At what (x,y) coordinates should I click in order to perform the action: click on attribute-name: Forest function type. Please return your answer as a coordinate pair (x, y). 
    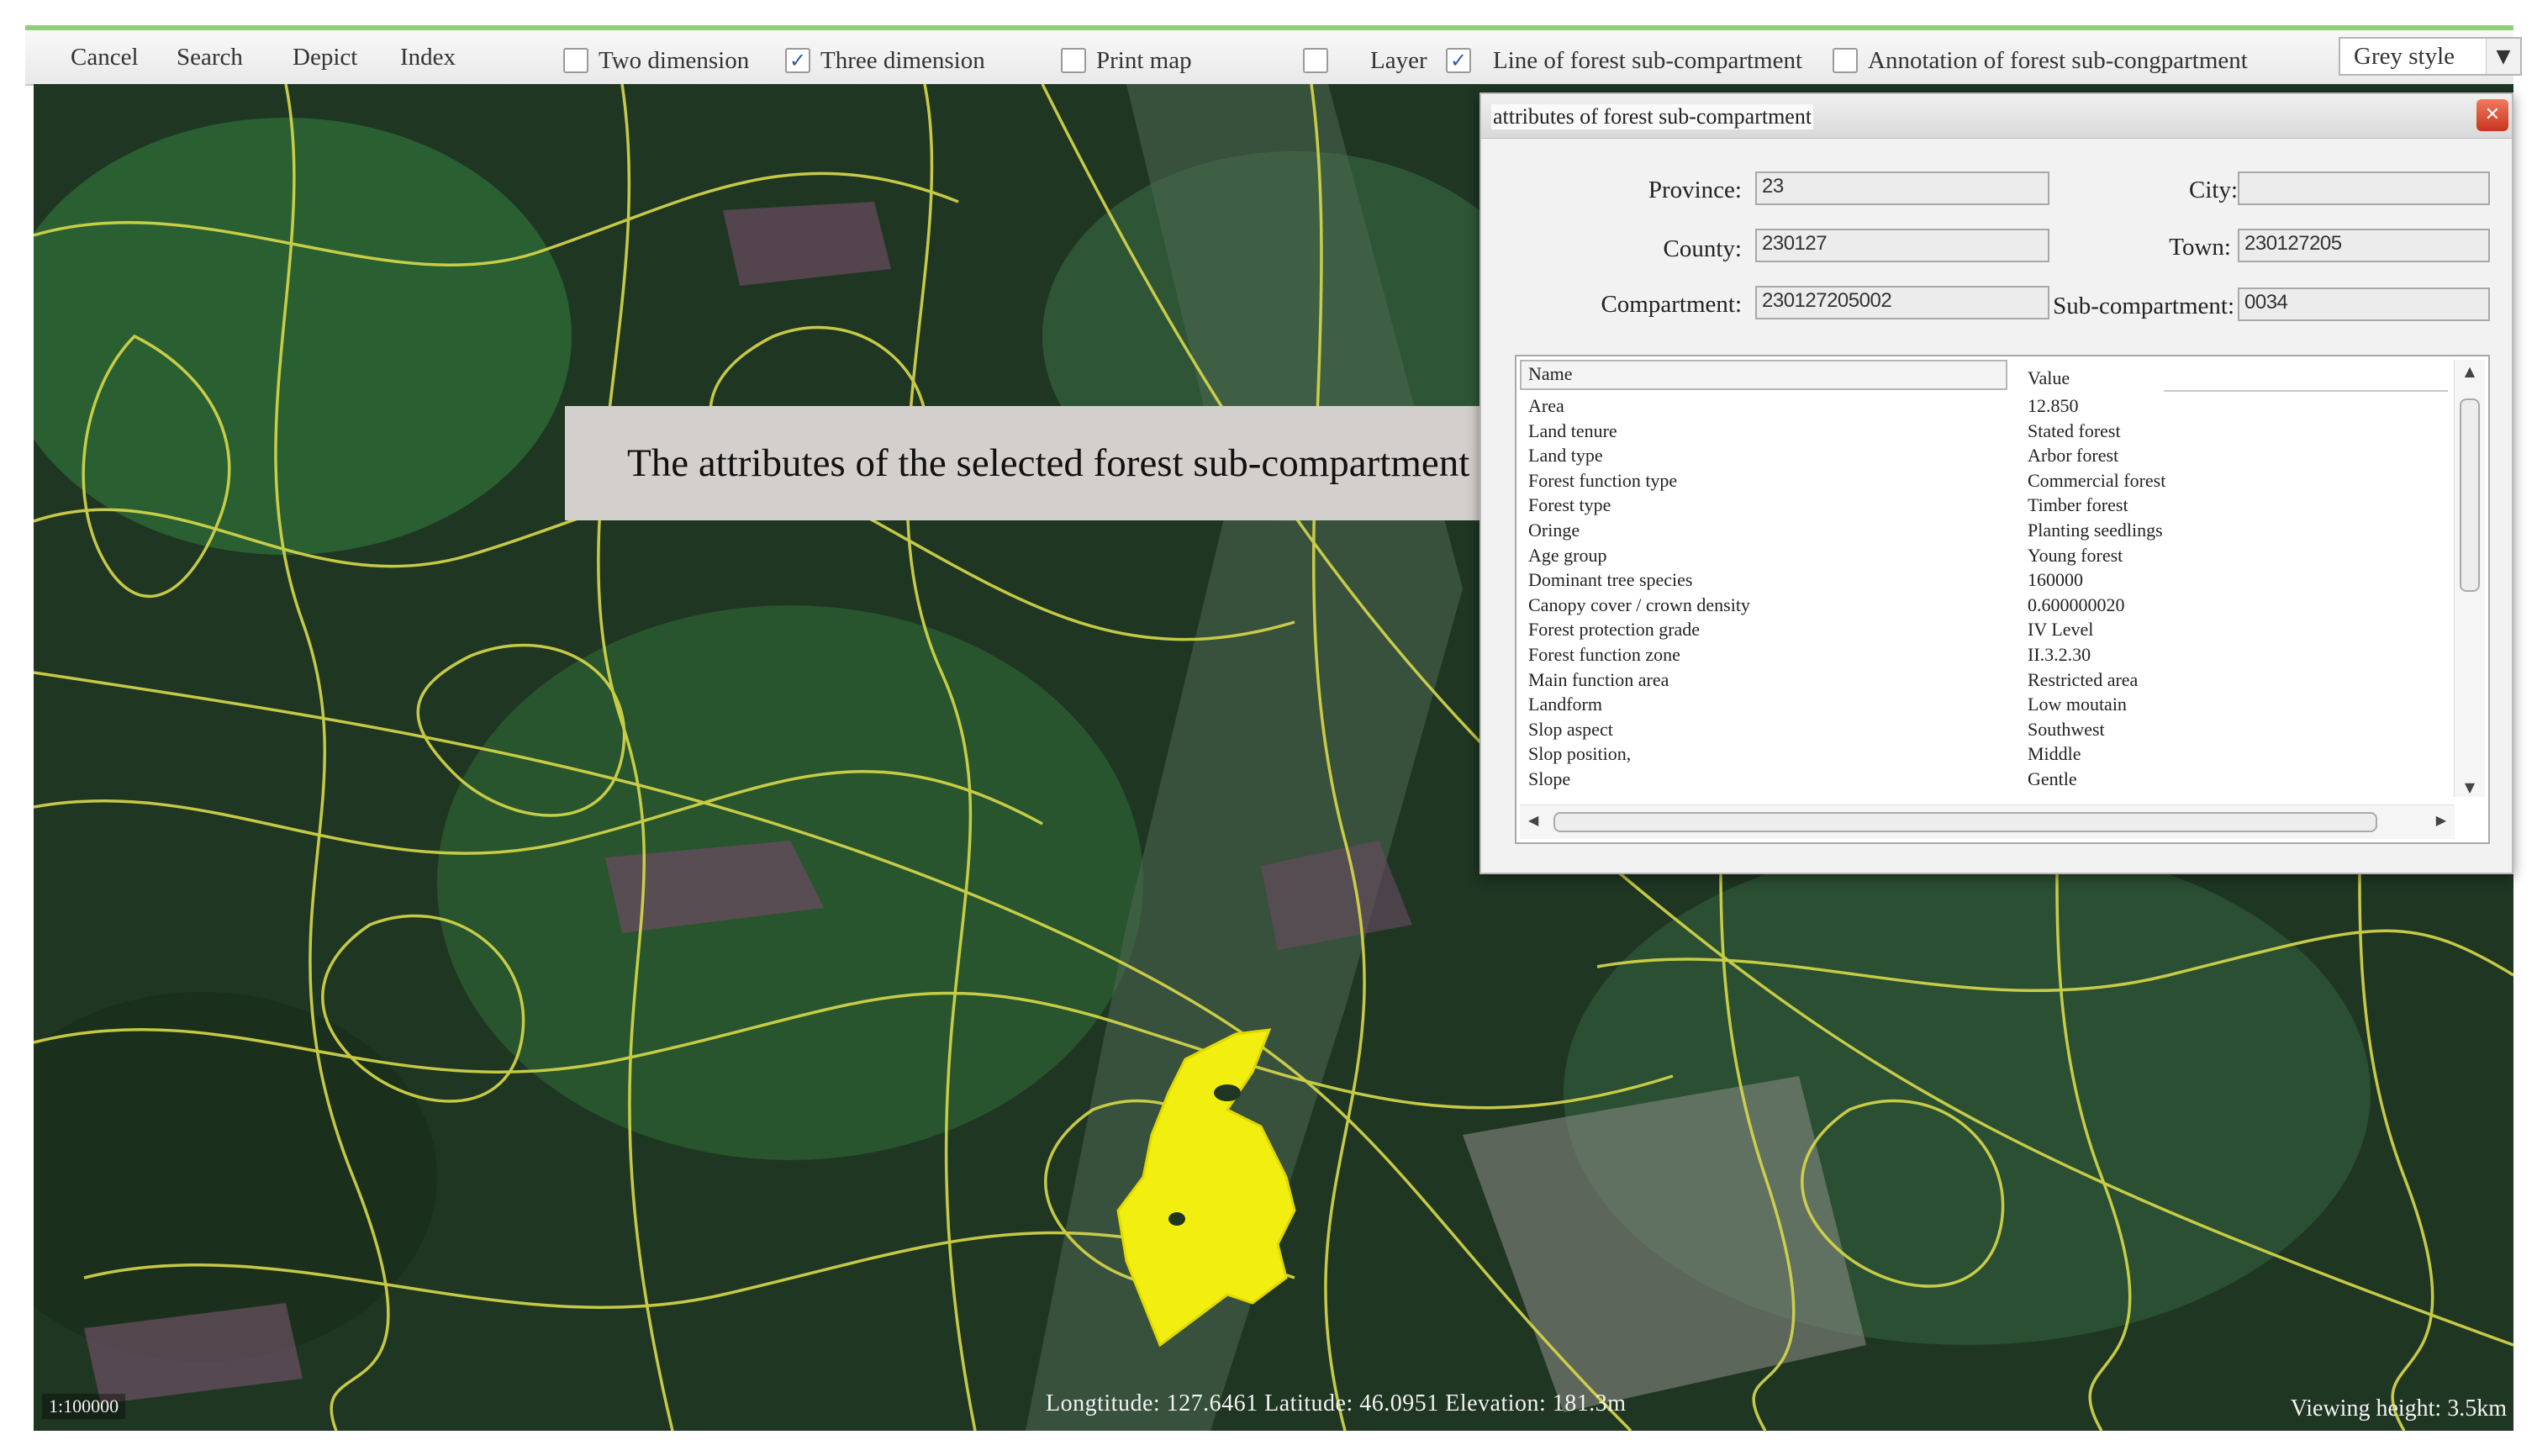
    Looking at the image, I should click on (1603, 480).